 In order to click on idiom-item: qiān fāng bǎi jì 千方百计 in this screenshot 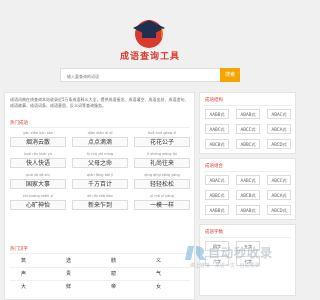, I will do `click(100, 182)`.